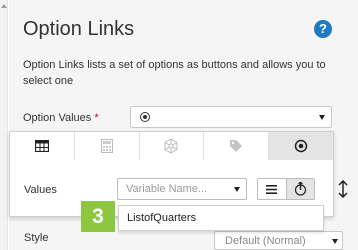 This screenshot has width=358, height=250. I want to click on option-values-label: Option Values *, so click(61, 118).